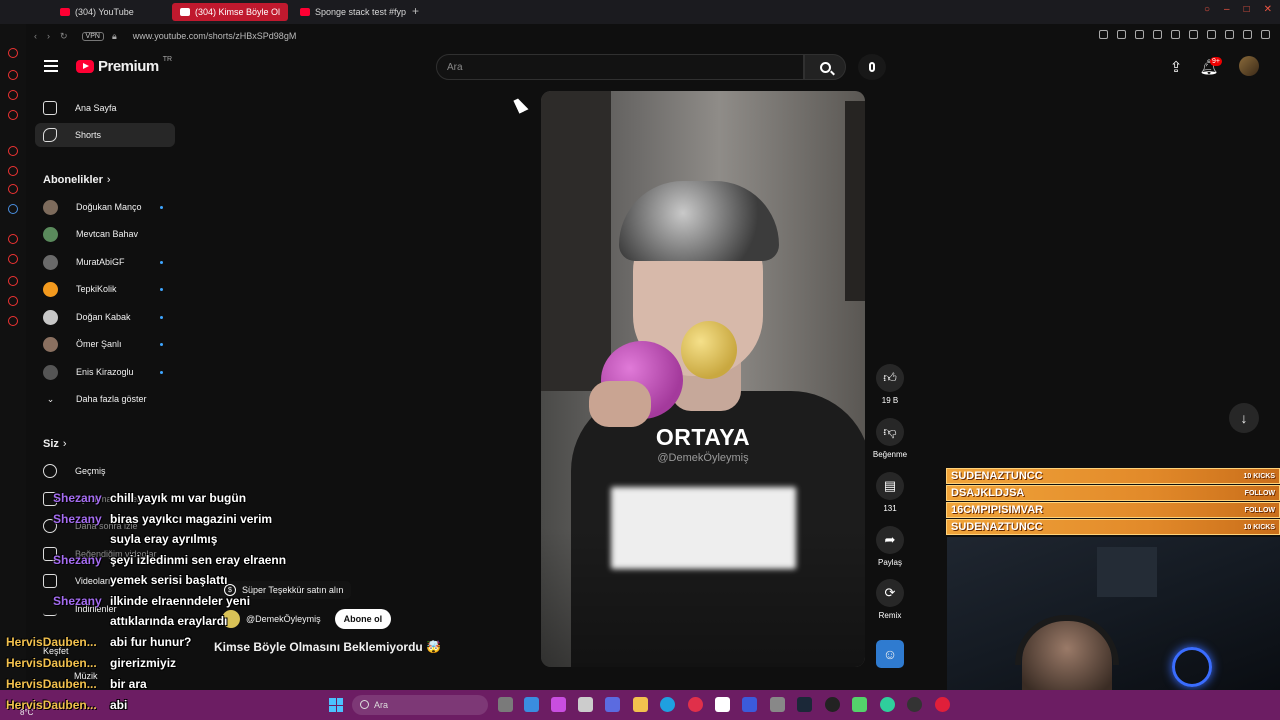 The height and width of the screenshot is (720, 1280). What do you see at coordinates (1247, 9) in the screenshot?
I see `maximize-icon: □` at bounding box center [1247, 9].